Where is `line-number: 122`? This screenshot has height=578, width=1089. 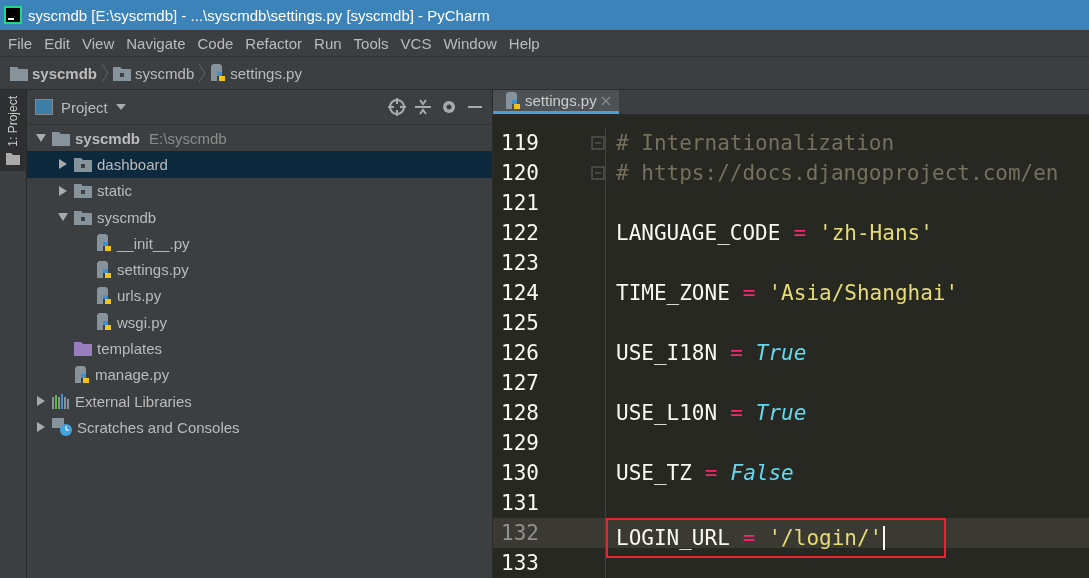 line-number: 122 is located at coordinates (520, 233).